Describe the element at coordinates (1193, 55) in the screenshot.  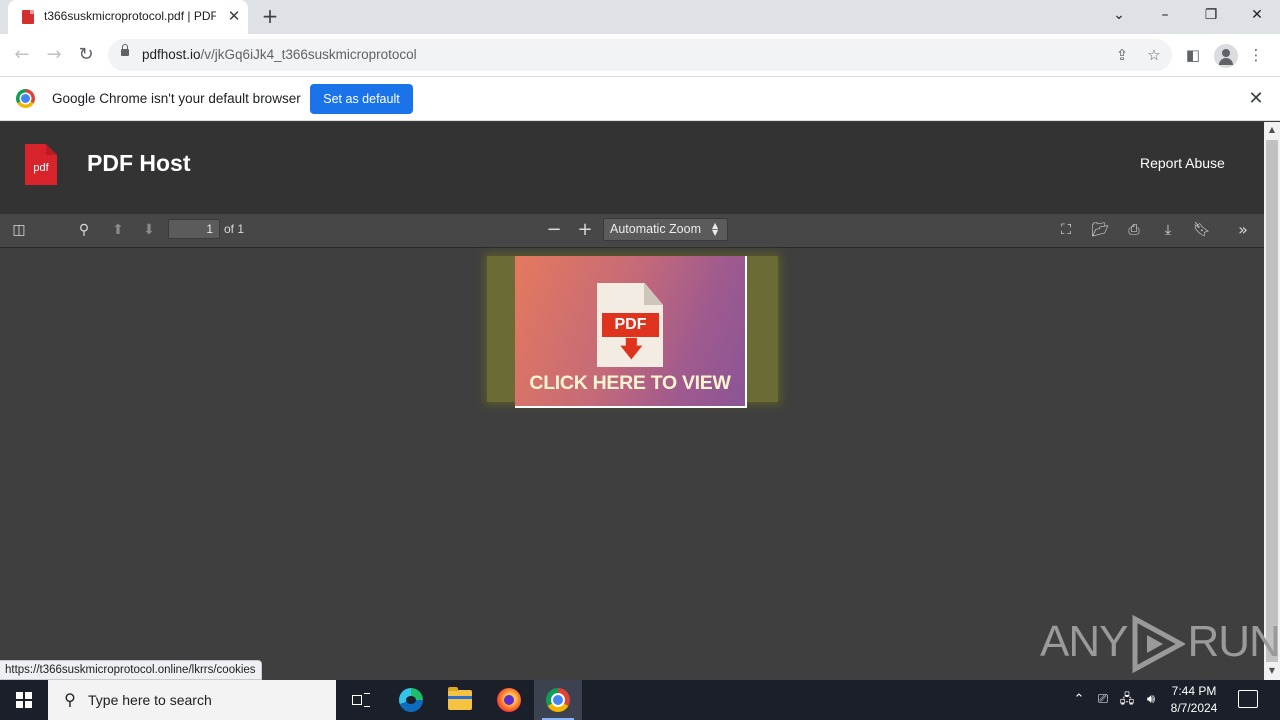
I see `side-panel-icon: ◧` at that location.